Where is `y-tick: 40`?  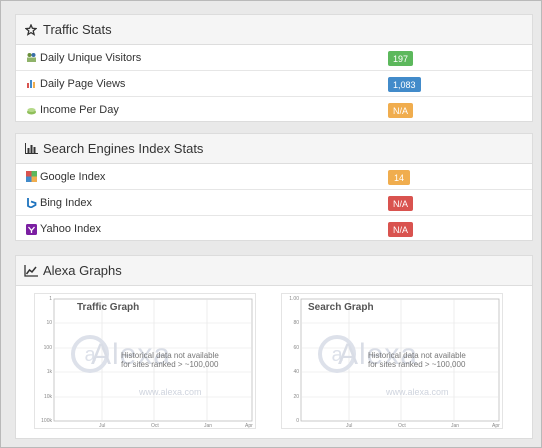 y-tick: 40 is located at coordinates (296, 372).